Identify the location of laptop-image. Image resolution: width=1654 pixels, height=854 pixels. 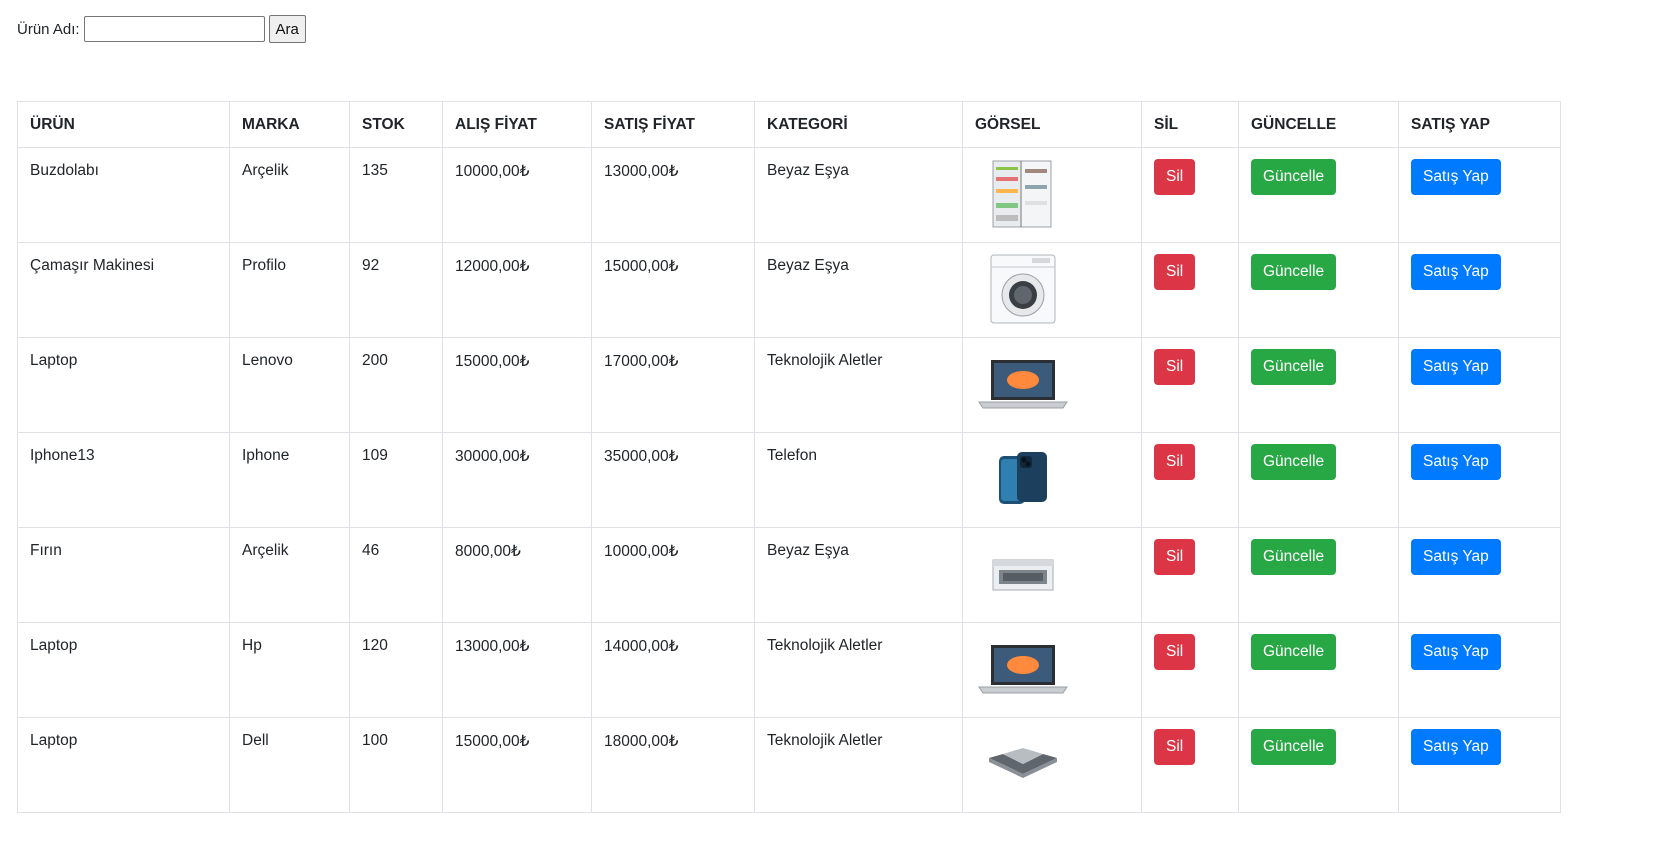
(1023, 669).